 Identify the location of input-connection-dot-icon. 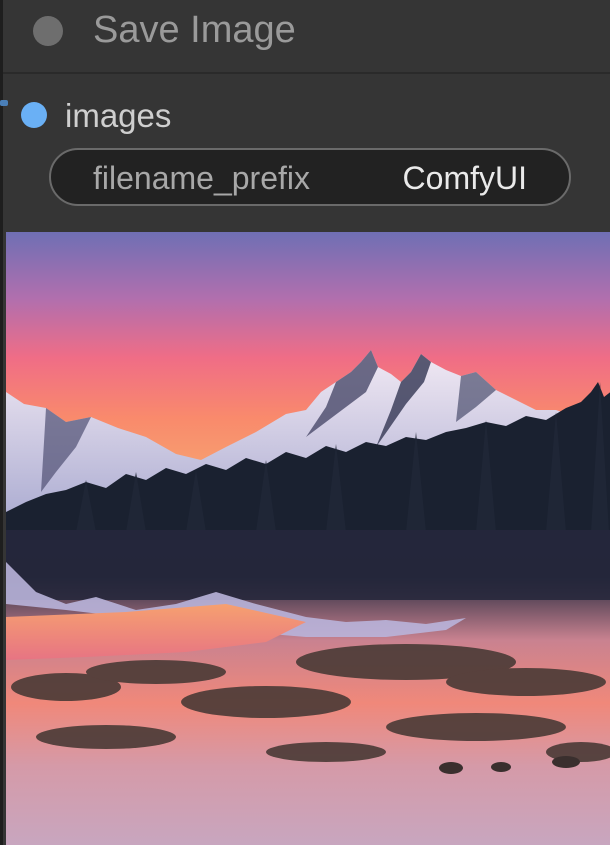
(34, 115).